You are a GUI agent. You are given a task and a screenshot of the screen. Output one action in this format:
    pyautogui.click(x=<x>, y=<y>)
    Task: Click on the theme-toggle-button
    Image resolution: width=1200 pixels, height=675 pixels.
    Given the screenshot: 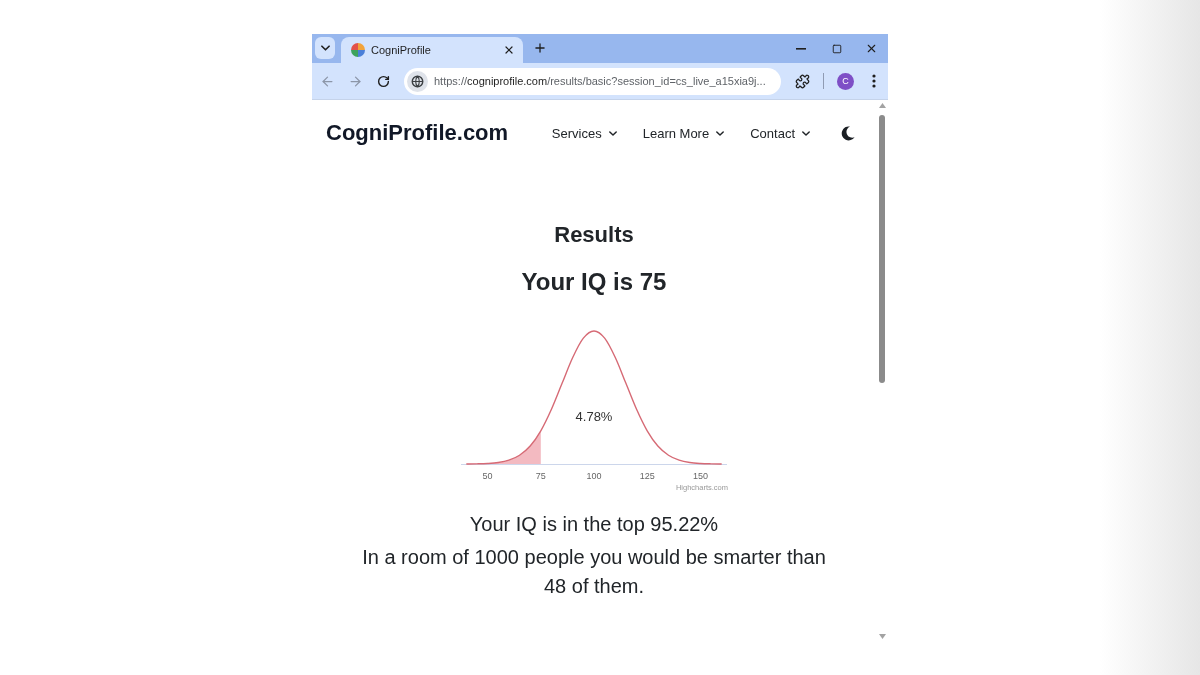 What is the action you would take?
    pyautogui.click(x=848, y=133)
    